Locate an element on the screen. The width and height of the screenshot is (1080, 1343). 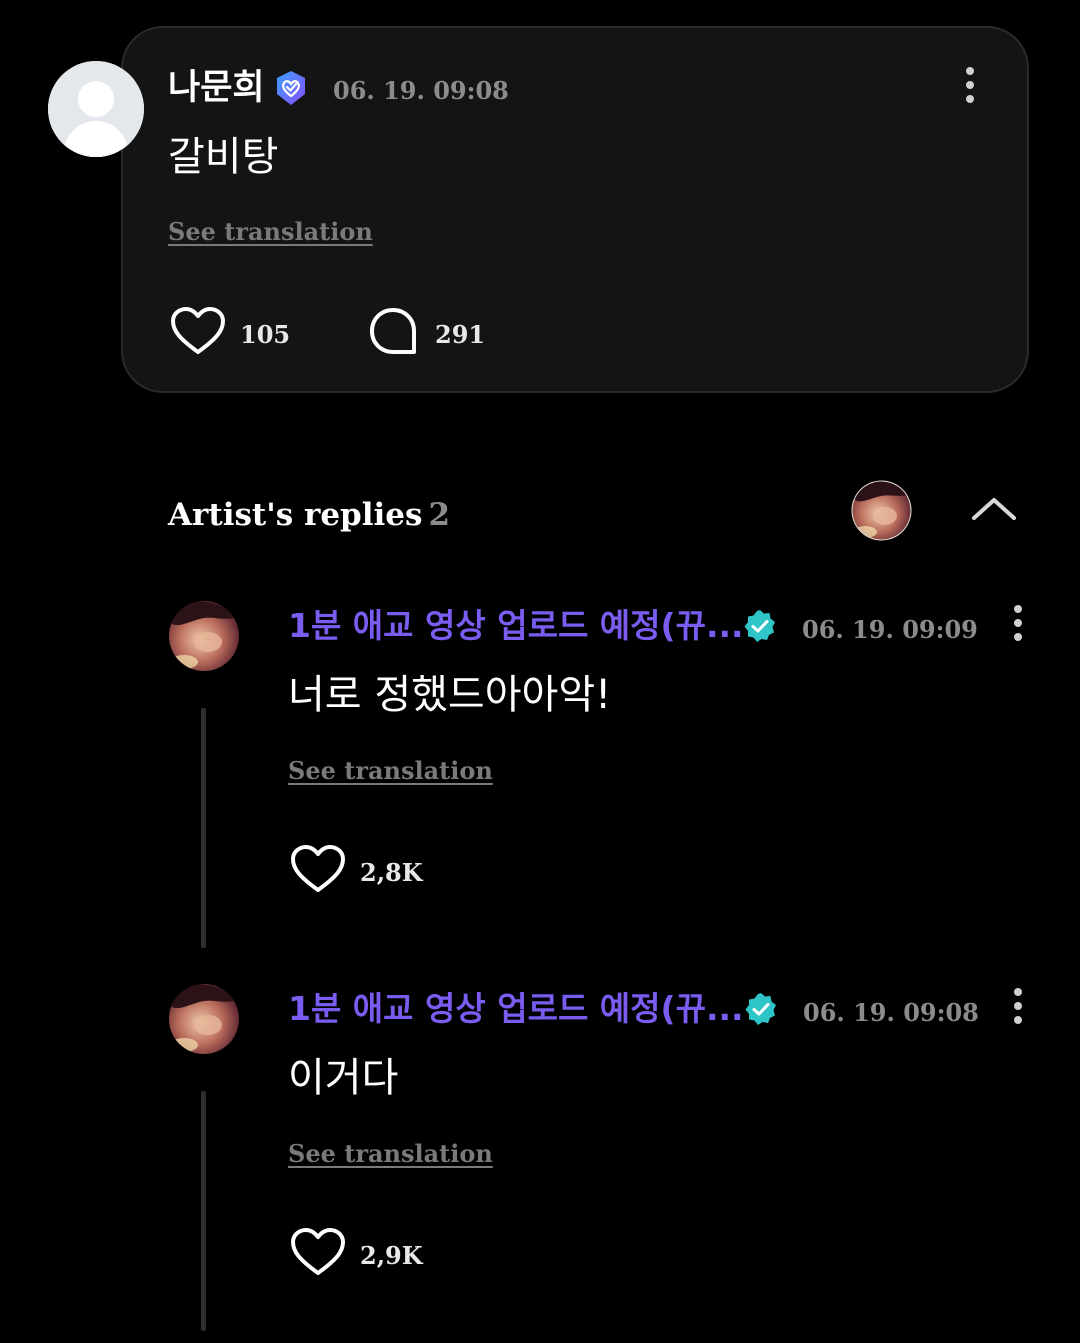
post-comment-count: 291 is located at coordinates (460, 334).